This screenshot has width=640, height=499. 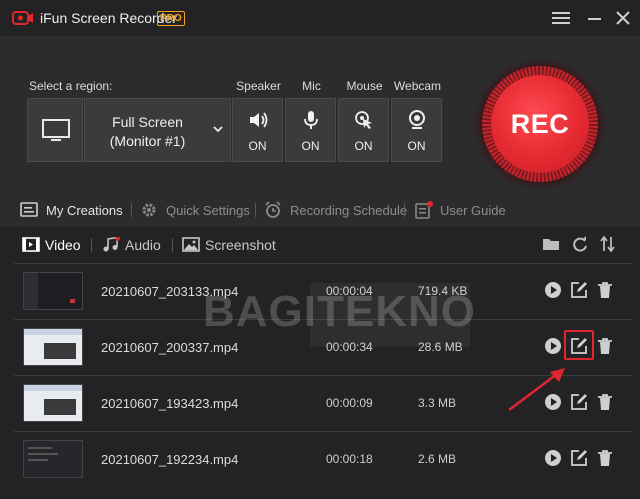 I want to click on mouse-state: ON, so click(x=363, y=146).